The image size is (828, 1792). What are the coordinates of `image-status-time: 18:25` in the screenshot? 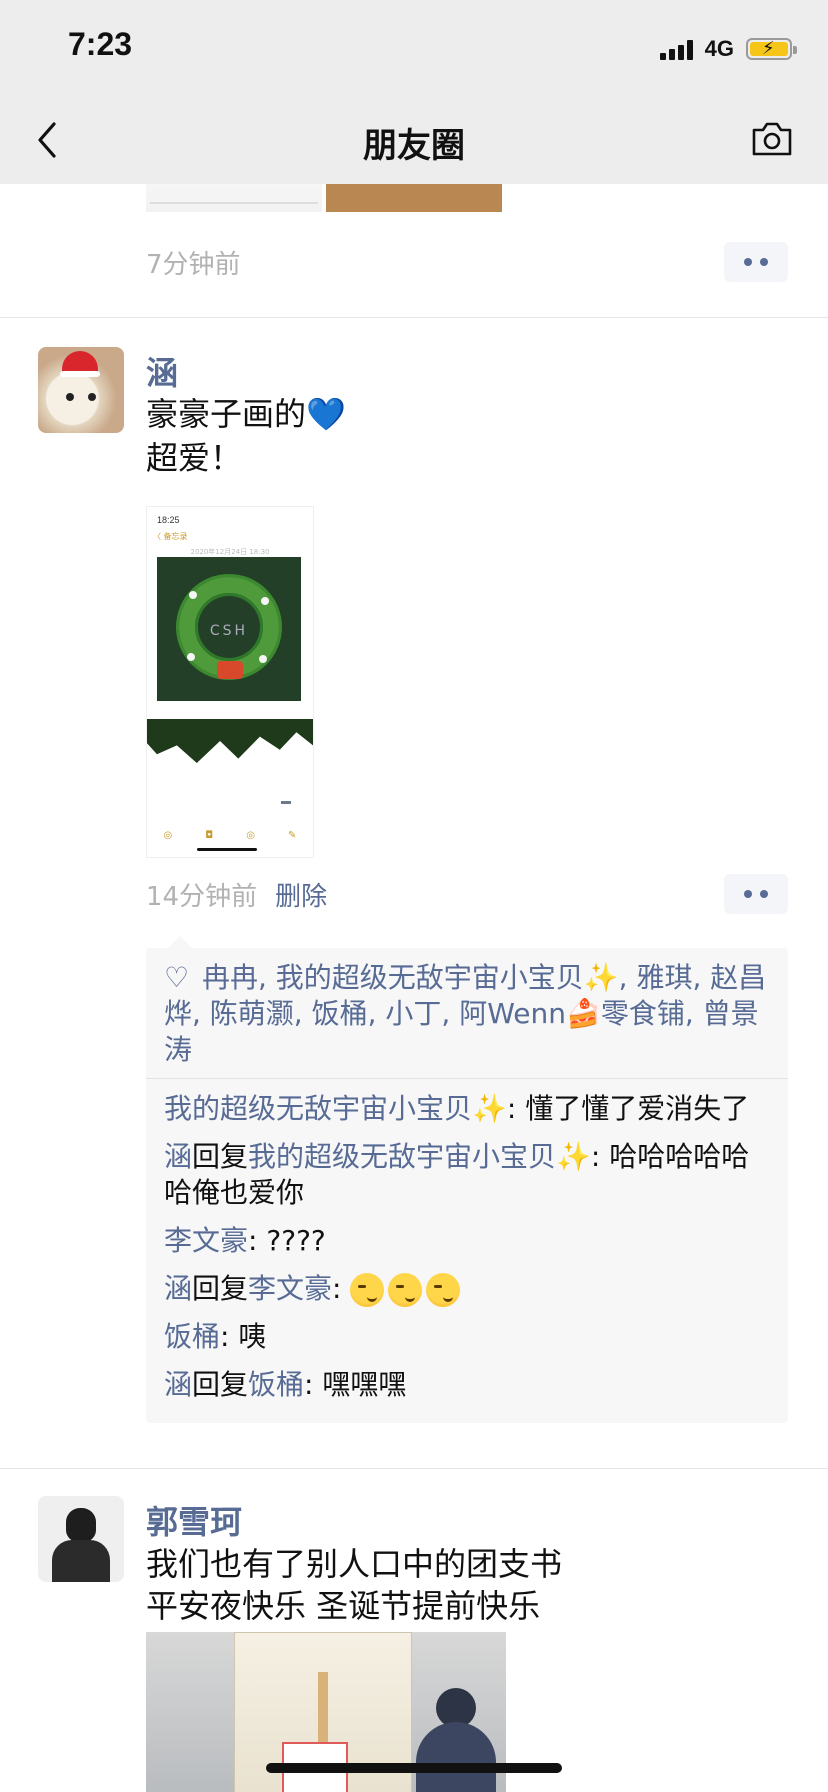 It's located at (168, 520).